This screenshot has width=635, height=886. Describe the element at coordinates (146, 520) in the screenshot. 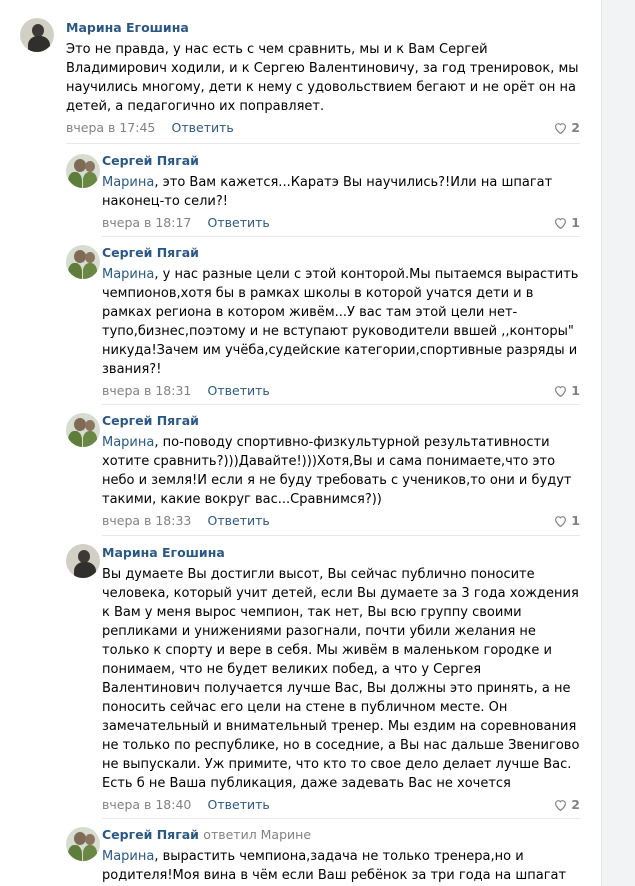

I see `comment-time: вчера в 18:33` at that location.